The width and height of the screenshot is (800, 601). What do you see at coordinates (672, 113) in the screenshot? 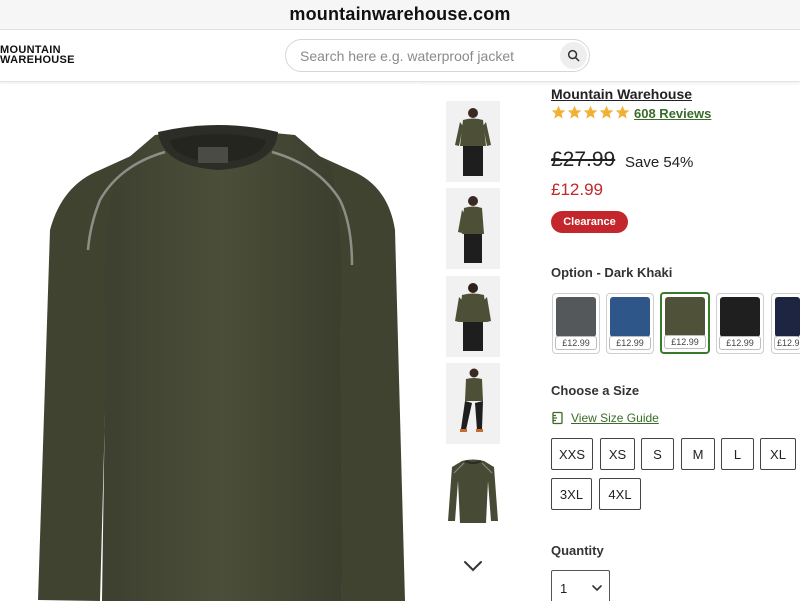
I see `reviews-link: 608 Reviews` at bounding box center [672, 113].